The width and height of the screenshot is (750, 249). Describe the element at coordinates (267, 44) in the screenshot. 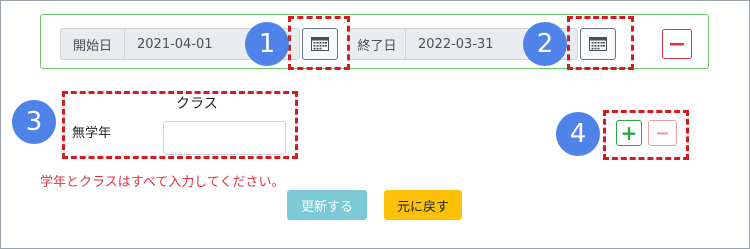

I see `callout-badge-1: 1` at that location.